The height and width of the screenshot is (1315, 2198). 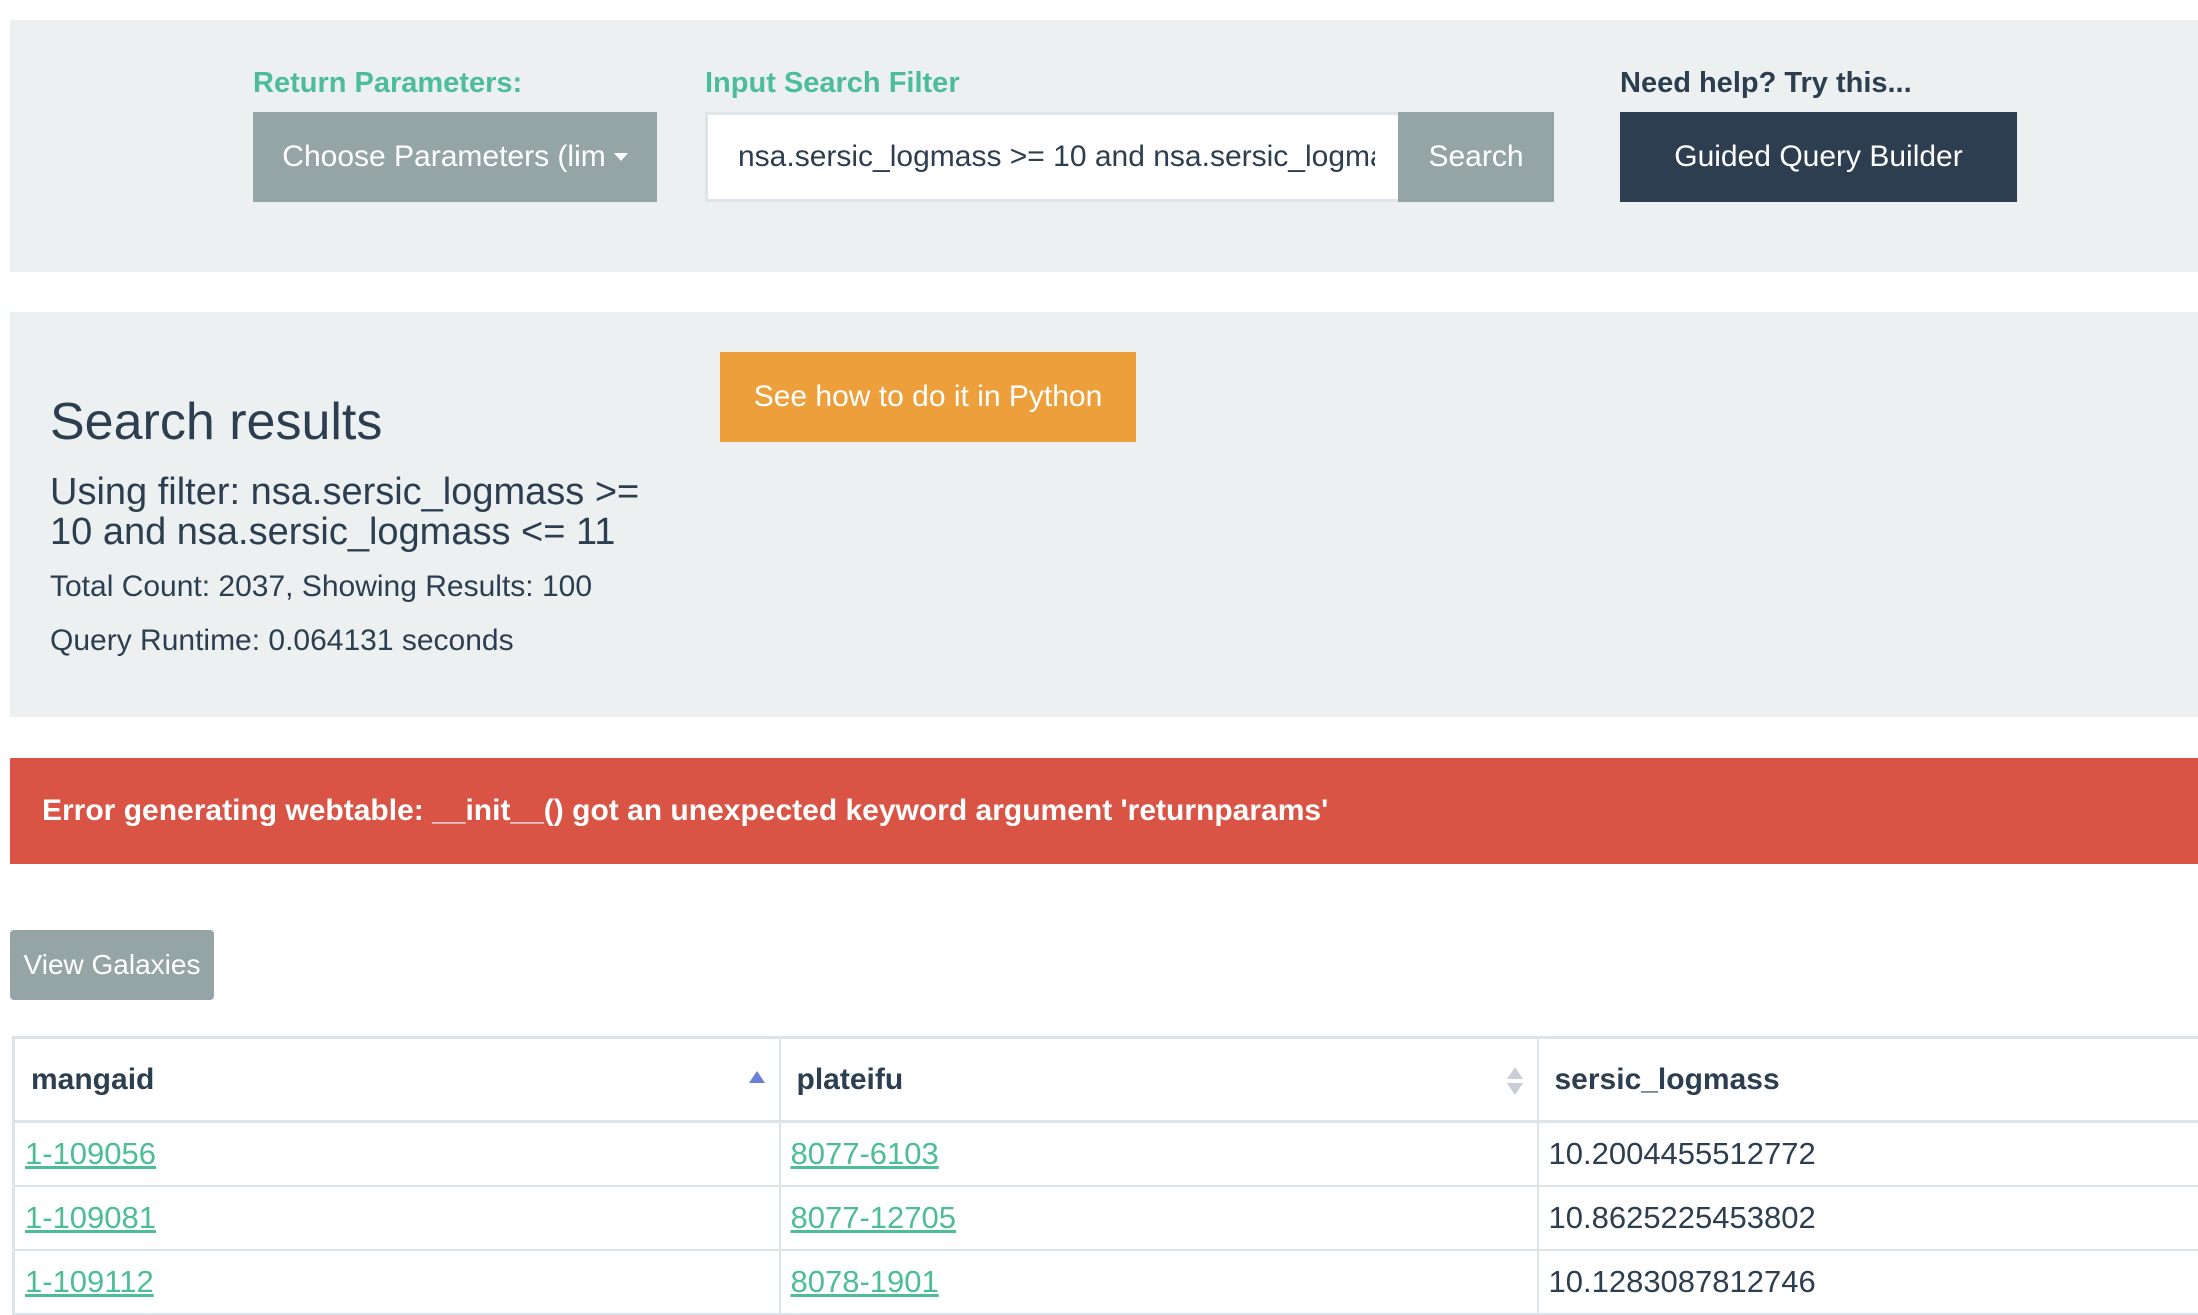 I want to click on mangaid-link: 1-109056, so click(x=90, y=1153).